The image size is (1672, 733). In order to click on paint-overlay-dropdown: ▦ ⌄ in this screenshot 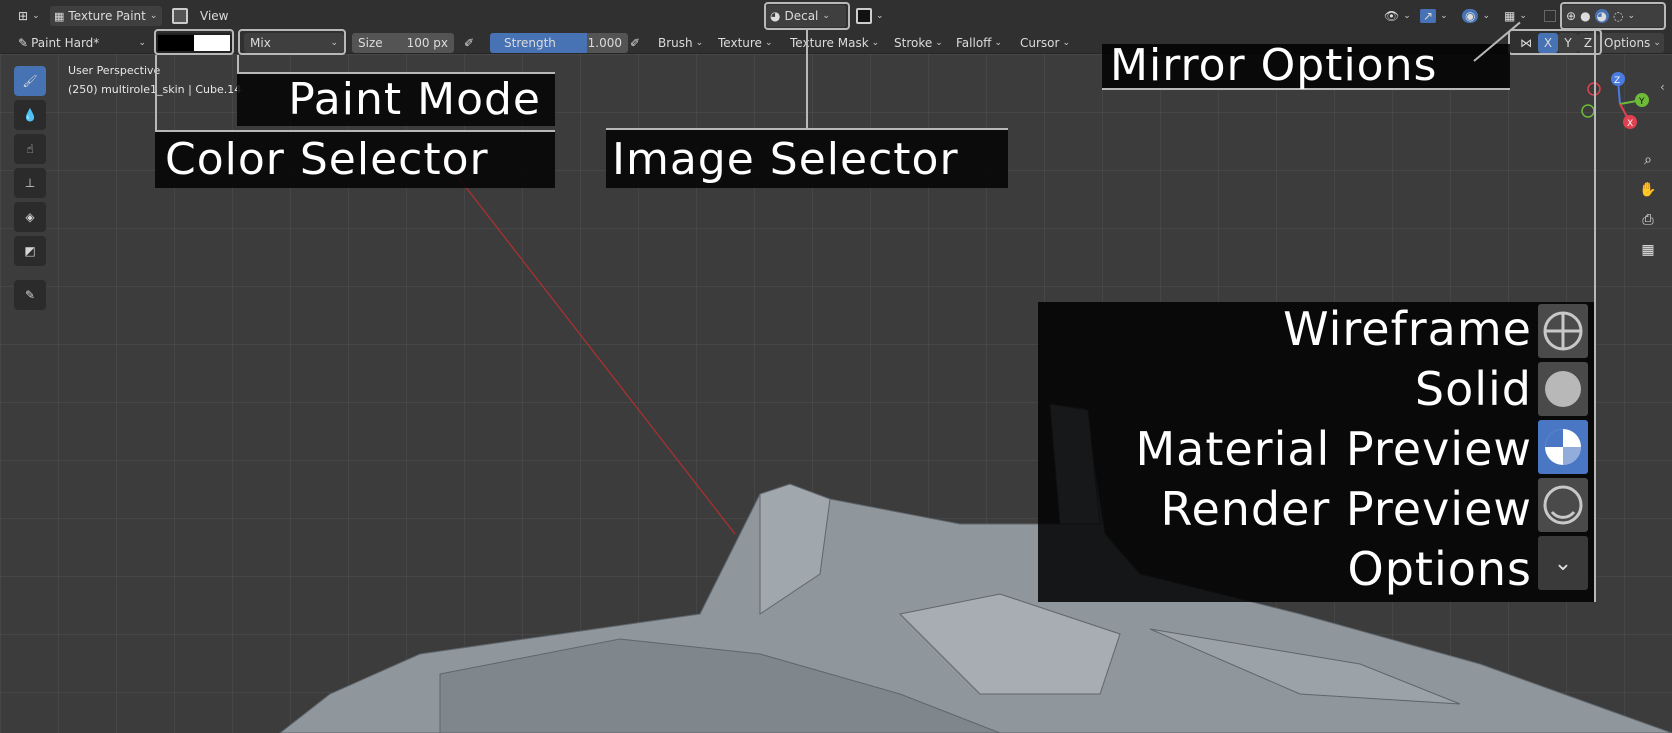, I will do `click(1515, 16)`.